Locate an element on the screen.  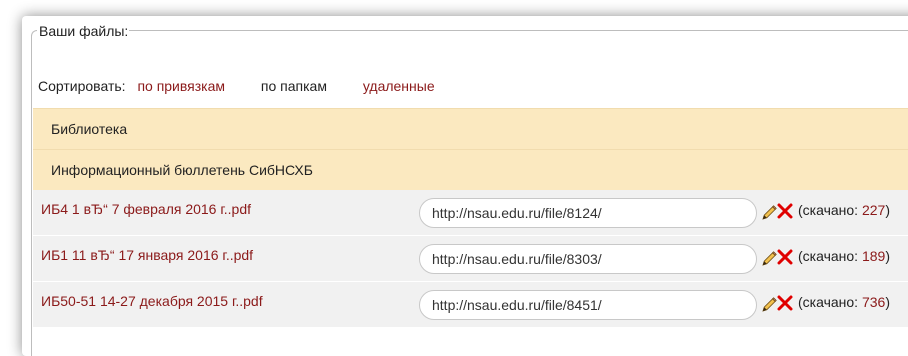
sort-label: Сортировать: is located at coordinates (82, 86).